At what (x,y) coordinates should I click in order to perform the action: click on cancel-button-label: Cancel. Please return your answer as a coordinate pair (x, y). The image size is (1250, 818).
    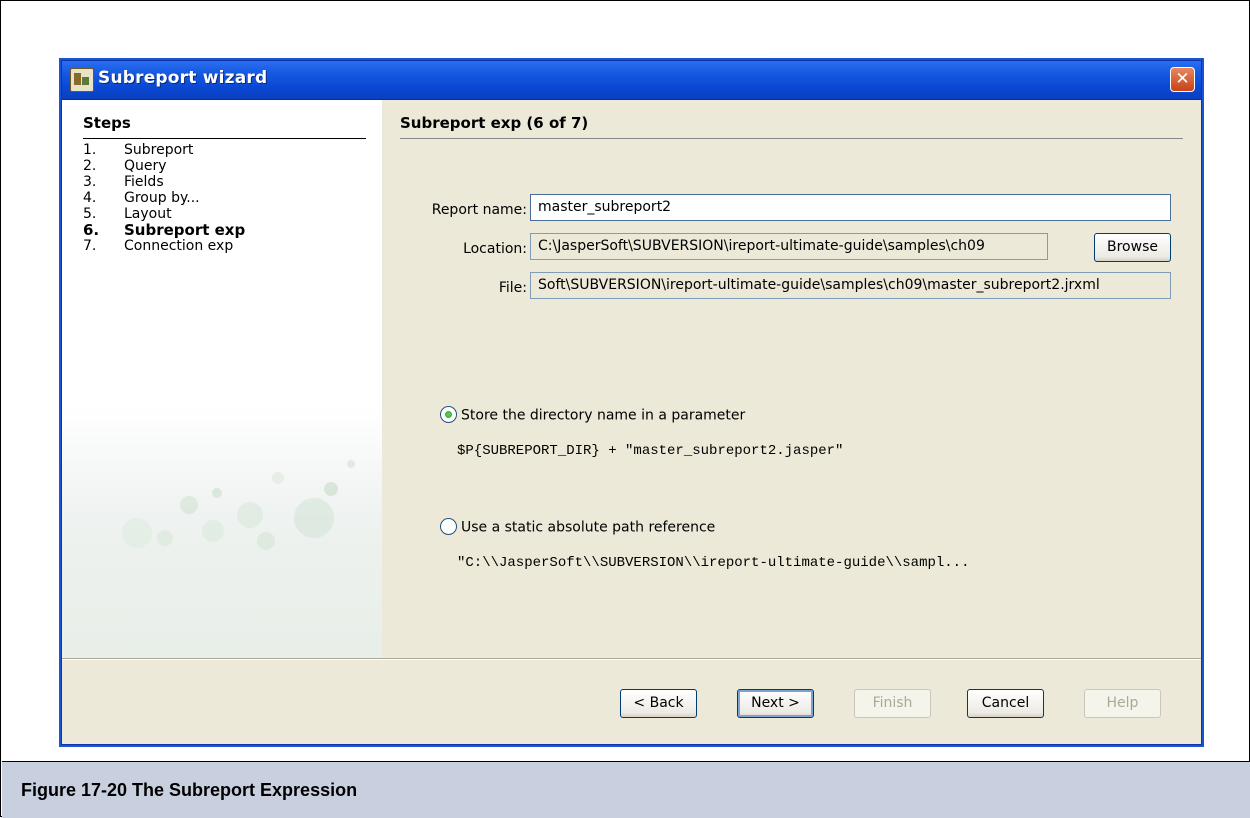
    Looking at the image, I should click on (1005, 703).